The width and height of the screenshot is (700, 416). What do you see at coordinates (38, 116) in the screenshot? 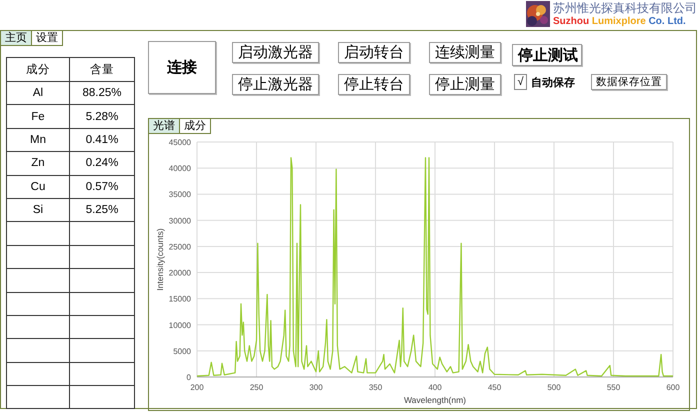
I see `table-cell: Fe` at bounding box center [38, 116].